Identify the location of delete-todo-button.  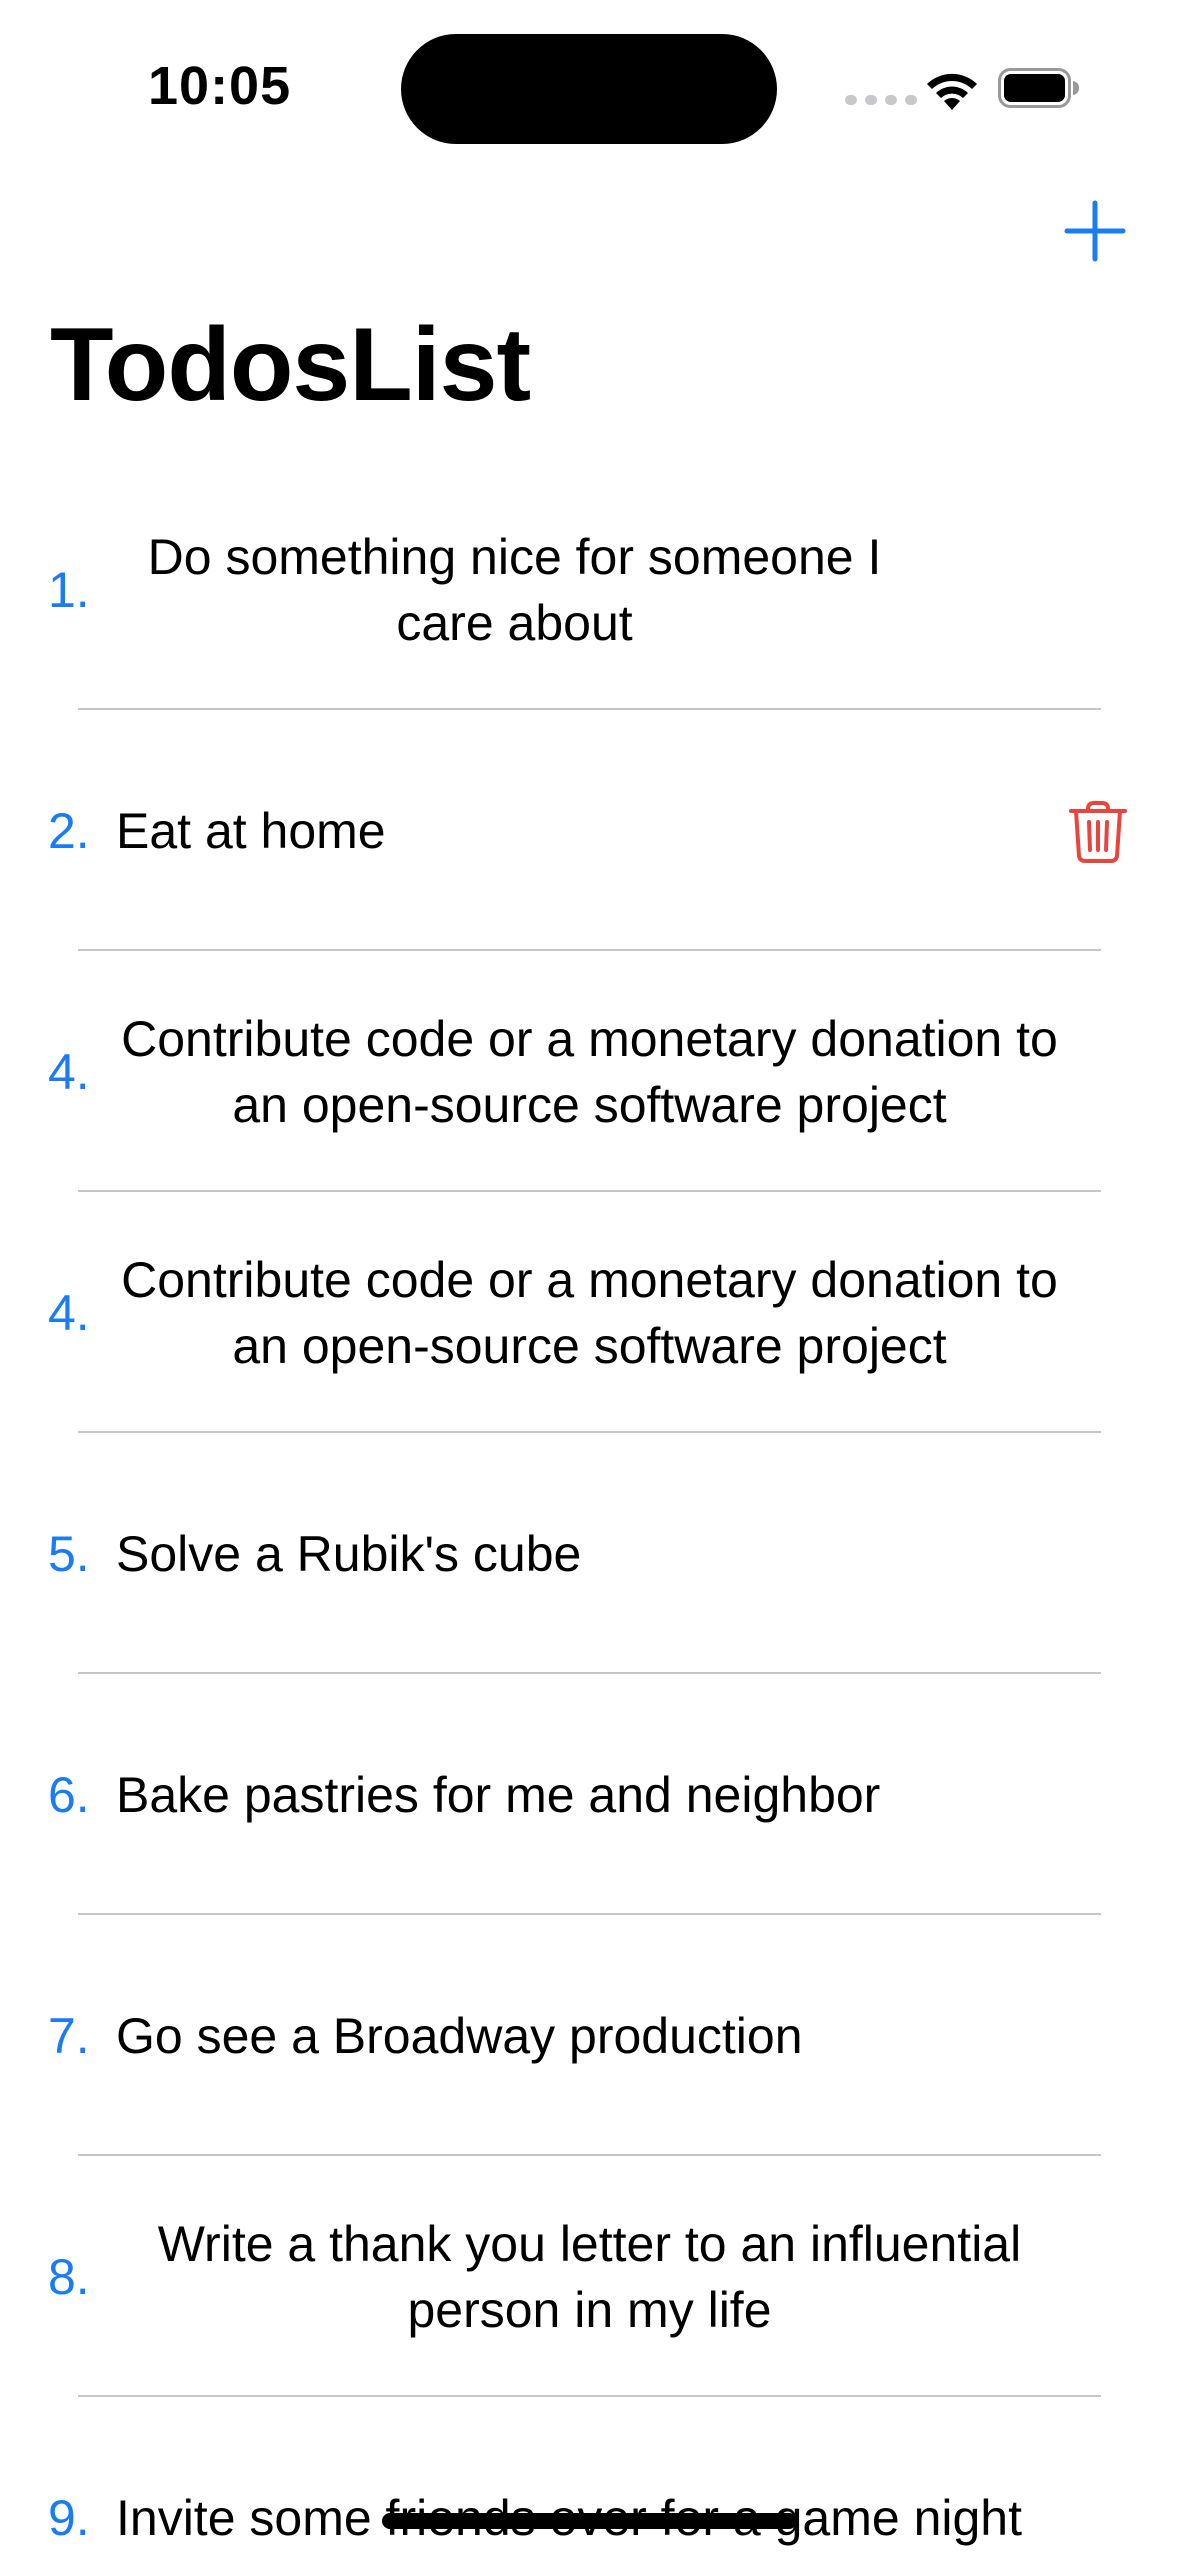
(1098, 832).